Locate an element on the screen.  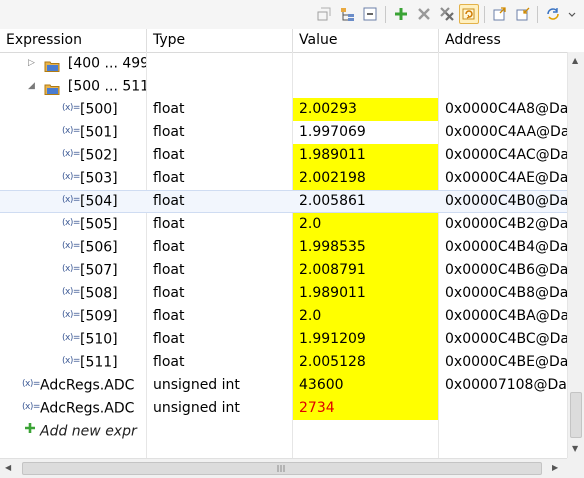
column-header: Expression Type Value Address is located at coordinates (292, 41).